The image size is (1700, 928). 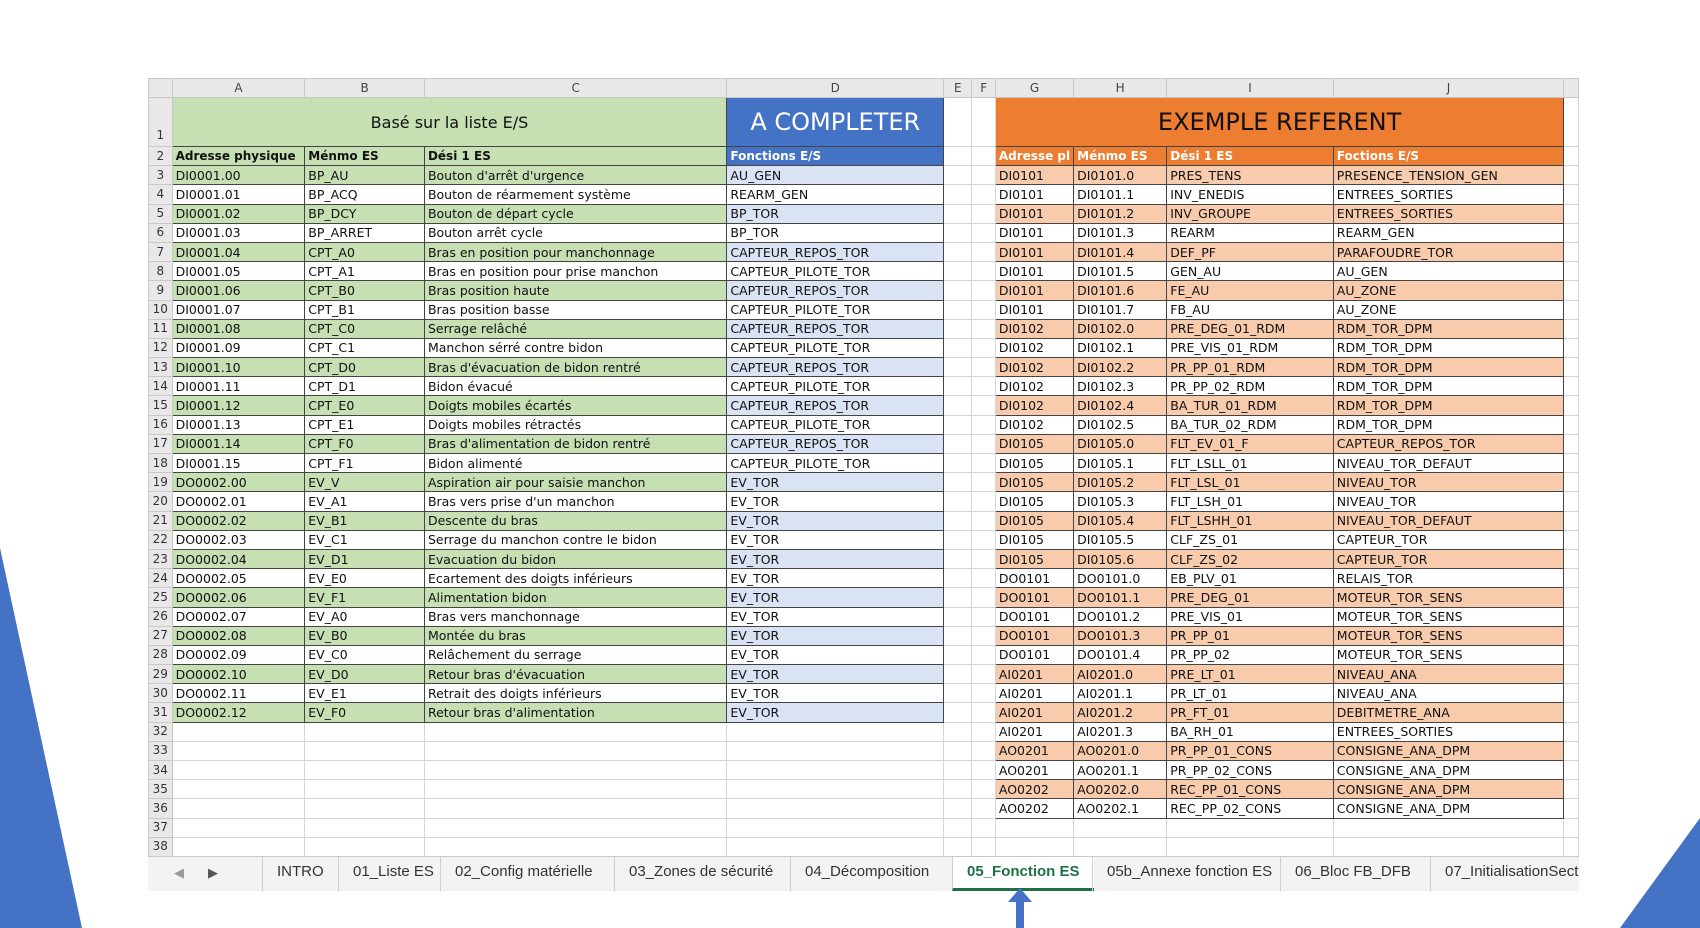 What do you see at coordinates (238, 674) in the screenshot?
I see `table-cell: DO0002.10` at bounding box center [238, 674].